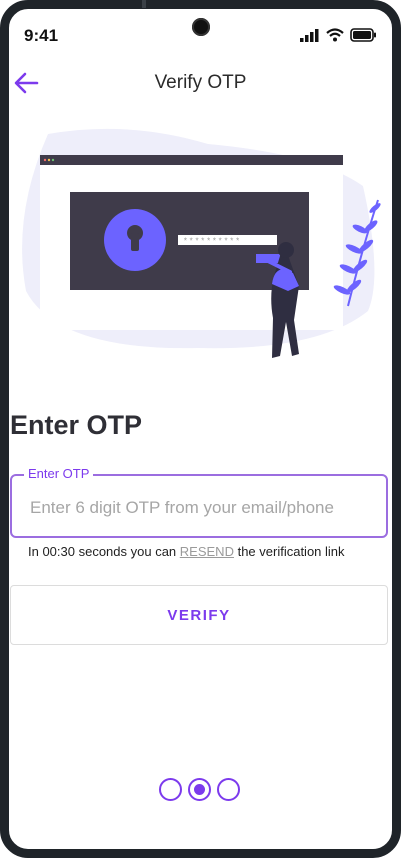 The height and width of the screenshot is (858, 401). What do you see at coordinates (207, 551) in the screenshot?
I see `resend-link: RESEND` at bounding box center [207, 551].